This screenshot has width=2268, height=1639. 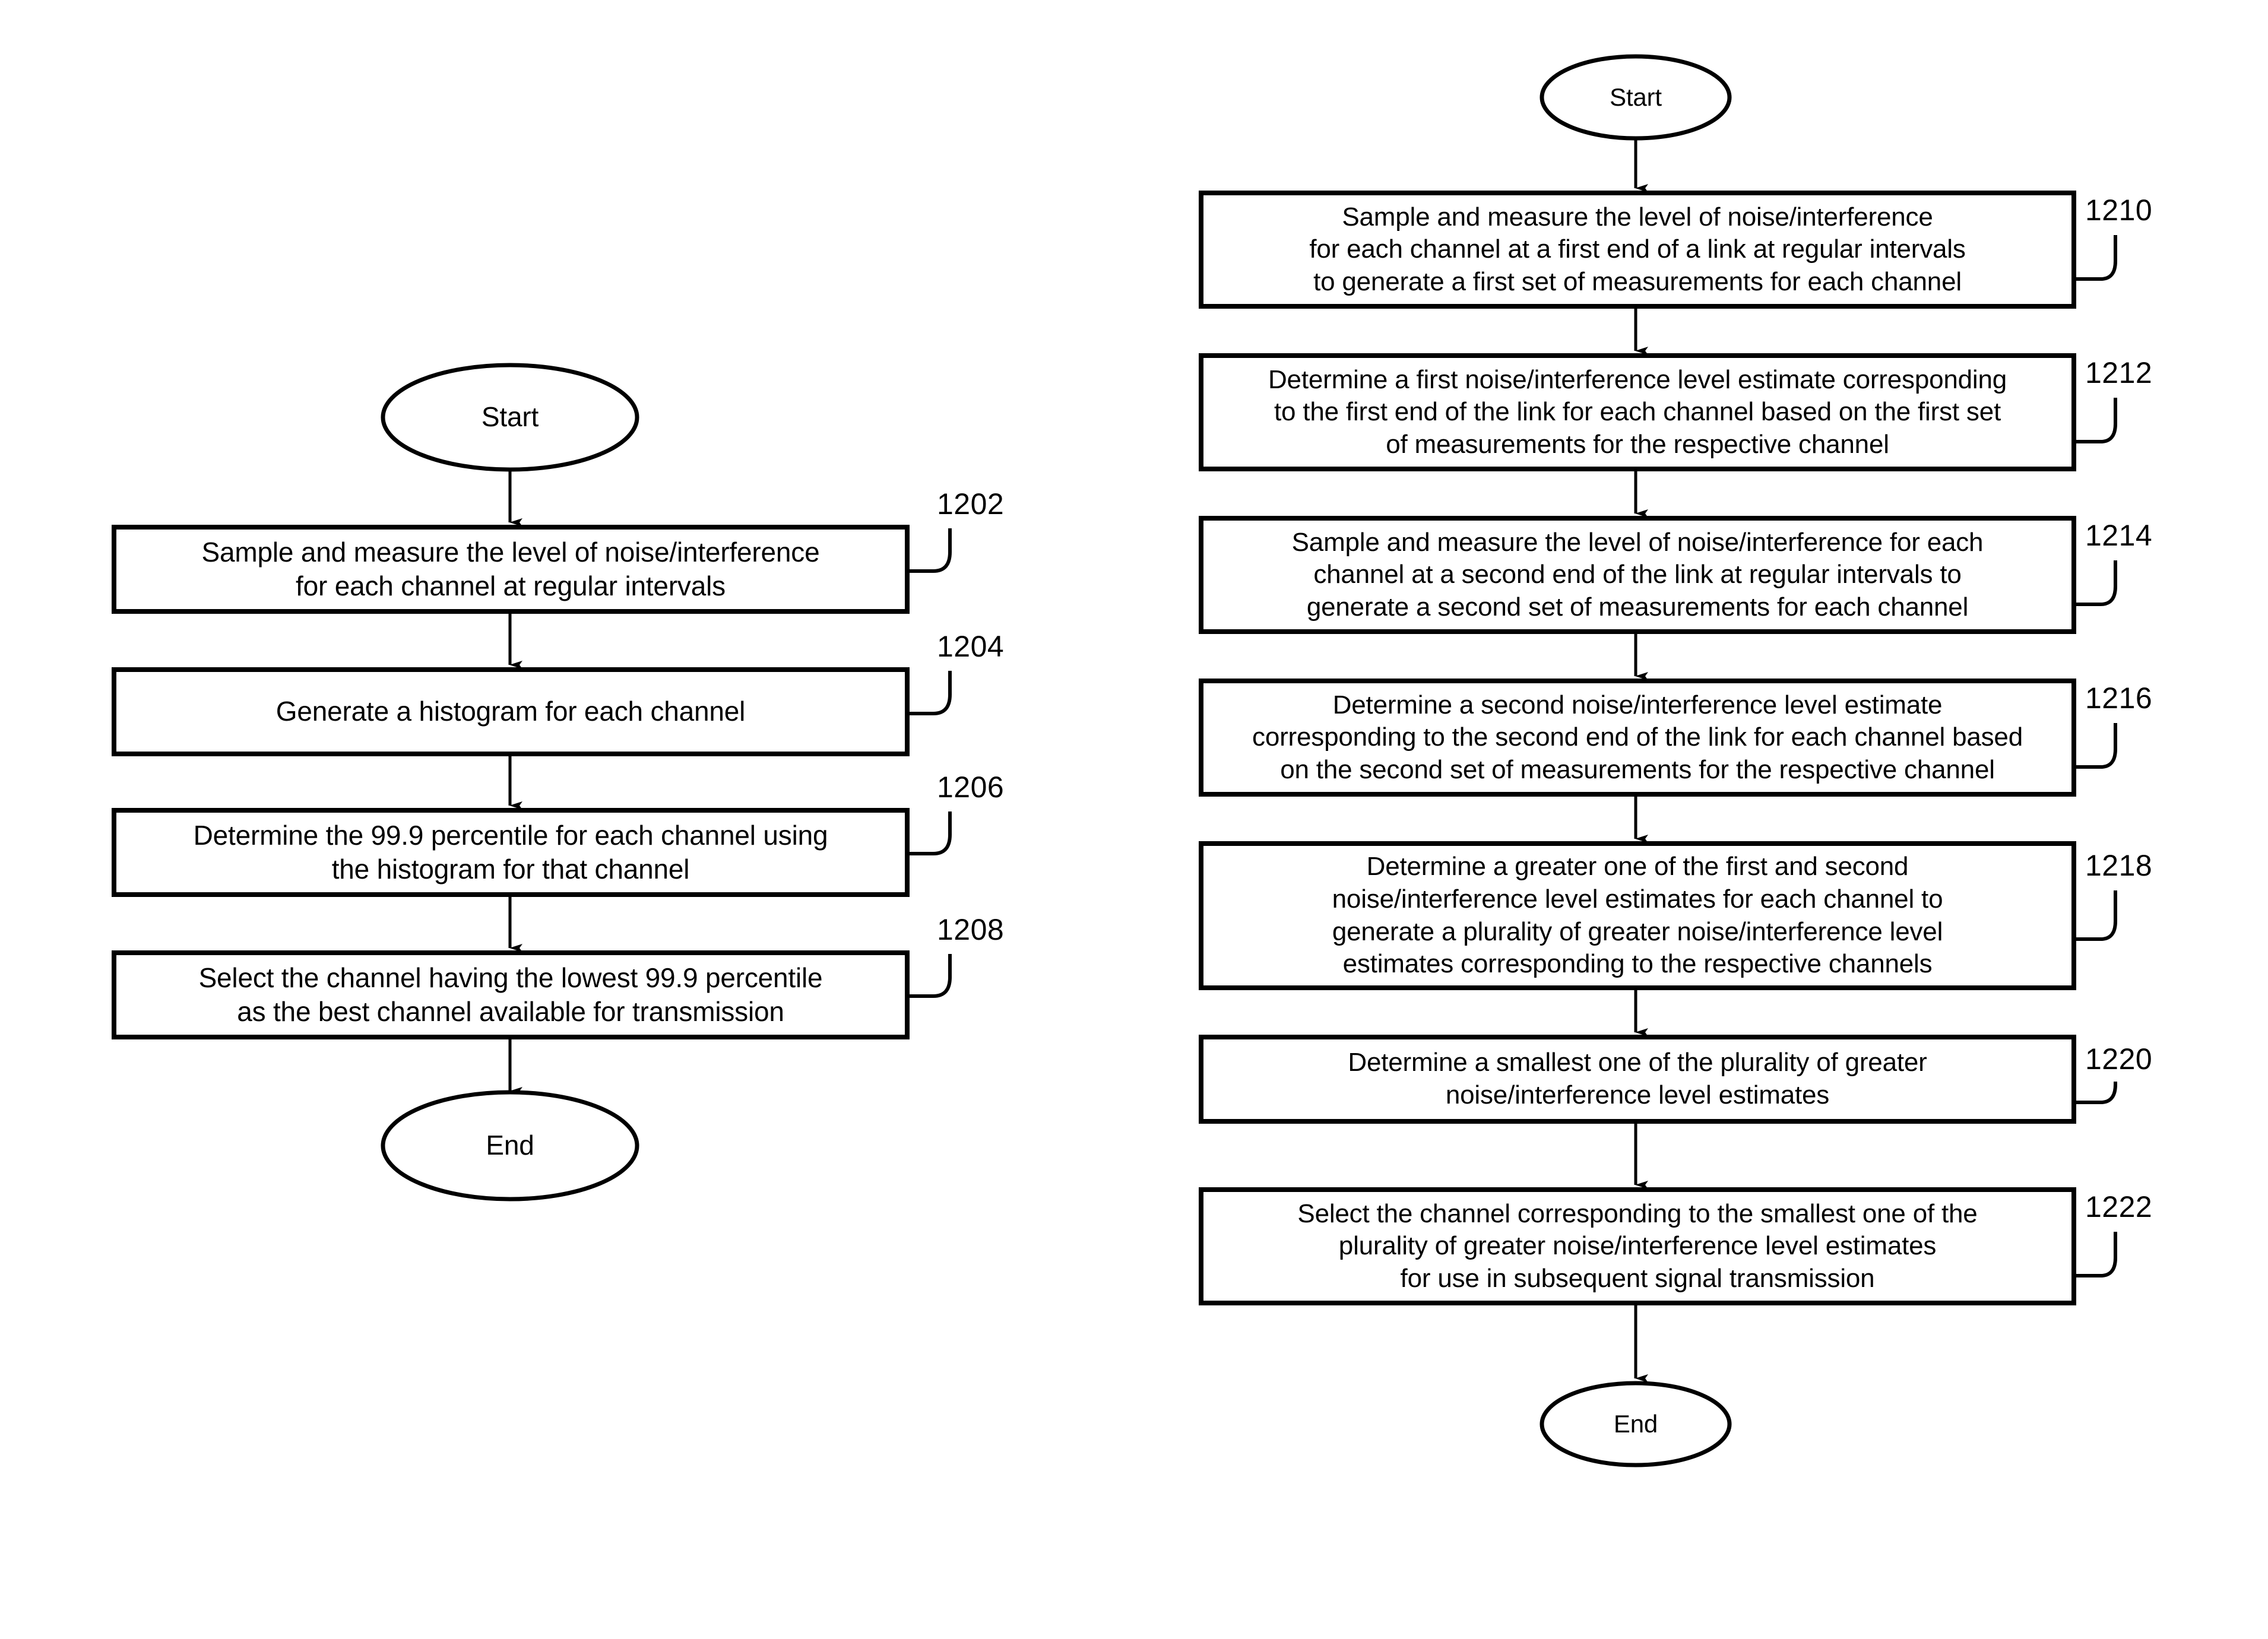 What do you see at coordinates (2119, 1206) in the screenshot?
I see `right-ref-label-1222: 1222` at bounding box center [2119, 1206].